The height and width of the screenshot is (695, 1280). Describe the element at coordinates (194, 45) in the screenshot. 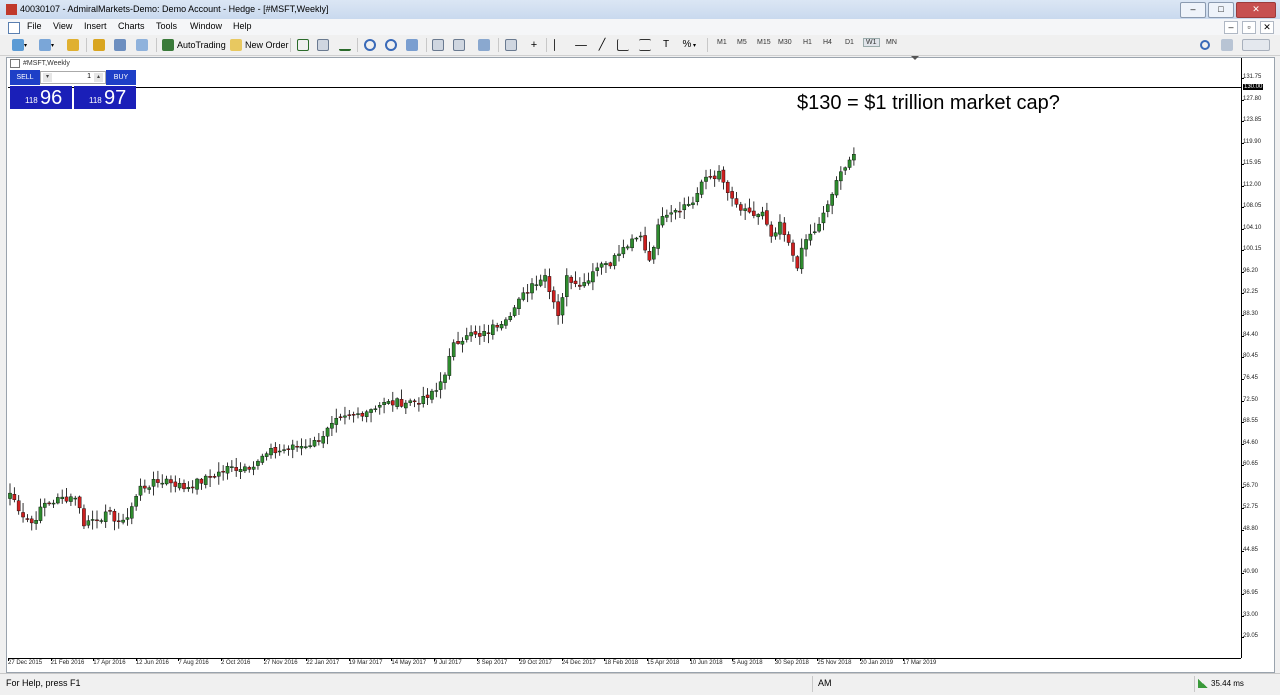

I see `autotrading-button: AutoTrading` at that location.